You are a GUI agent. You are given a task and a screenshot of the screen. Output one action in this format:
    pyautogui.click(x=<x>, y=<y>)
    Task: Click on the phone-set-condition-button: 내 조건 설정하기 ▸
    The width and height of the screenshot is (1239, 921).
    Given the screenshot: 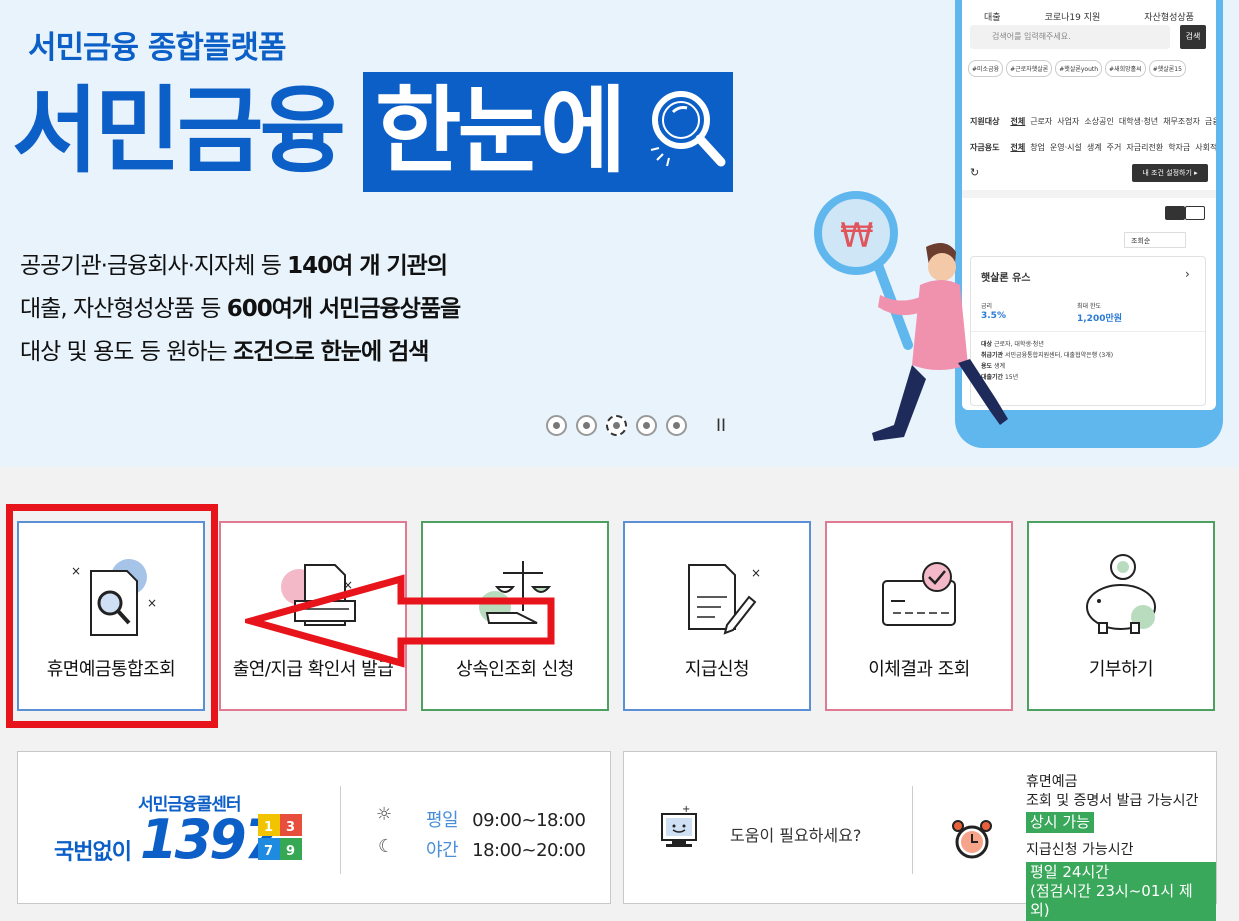 What is the action you would take?
    pyautogui.click(x=1170, y=173)
    